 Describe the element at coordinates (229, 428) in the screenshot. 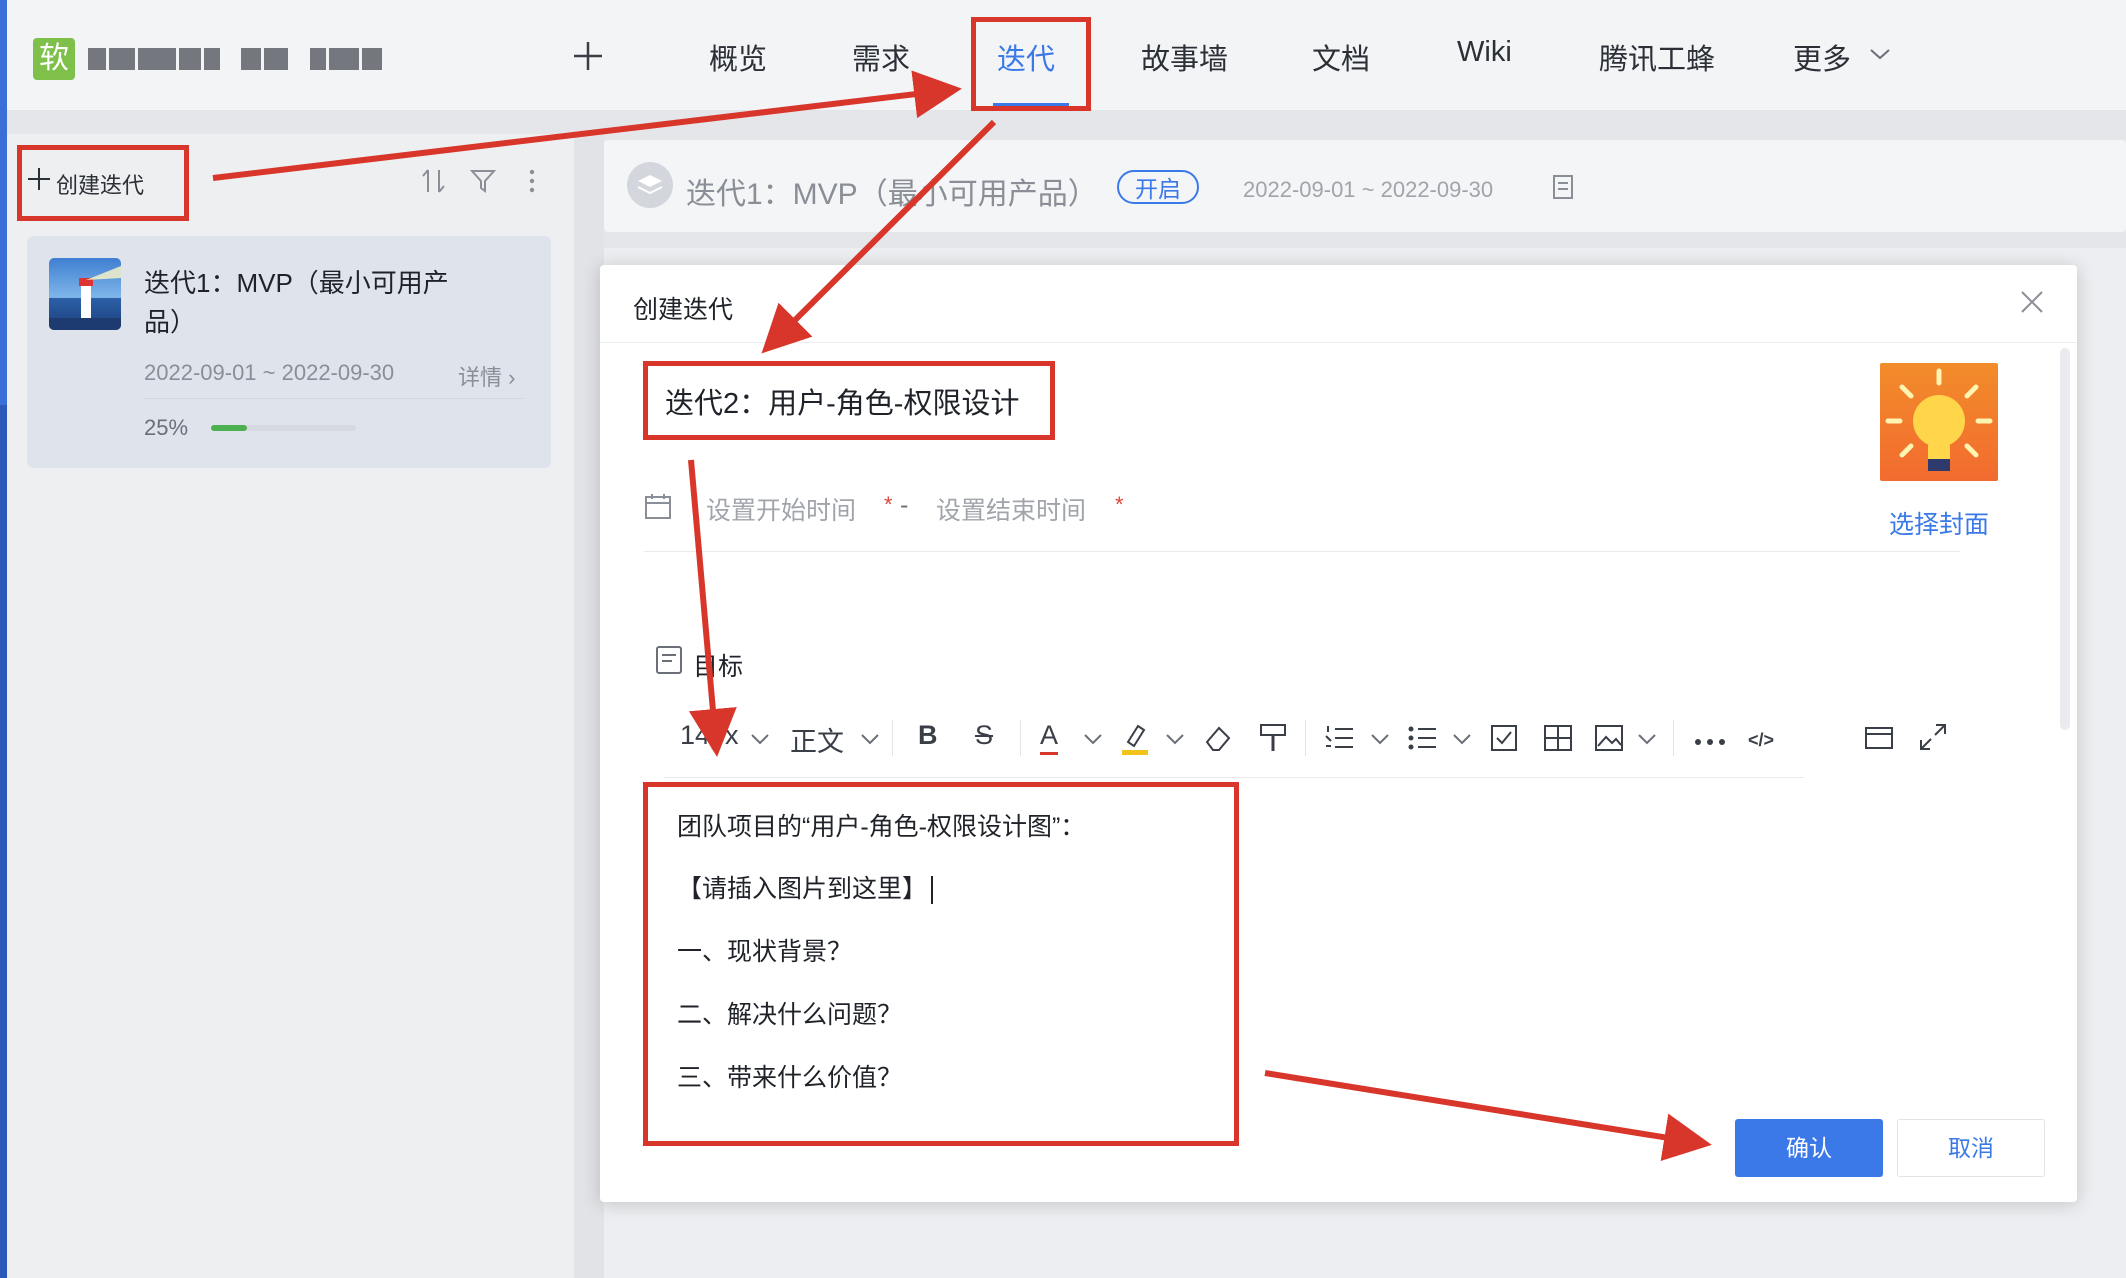

I see `progress-fill` at that location.